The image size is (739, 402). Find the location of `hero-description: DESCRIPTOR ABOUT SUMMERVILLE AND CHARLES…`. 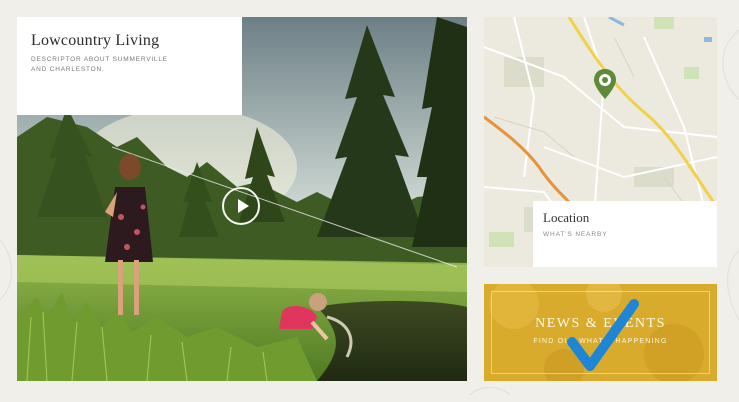

hero-description: DESCRIPTOR ABOUT SUMMERVILLE AND CHARLES… is located at coordinates (99, 64).